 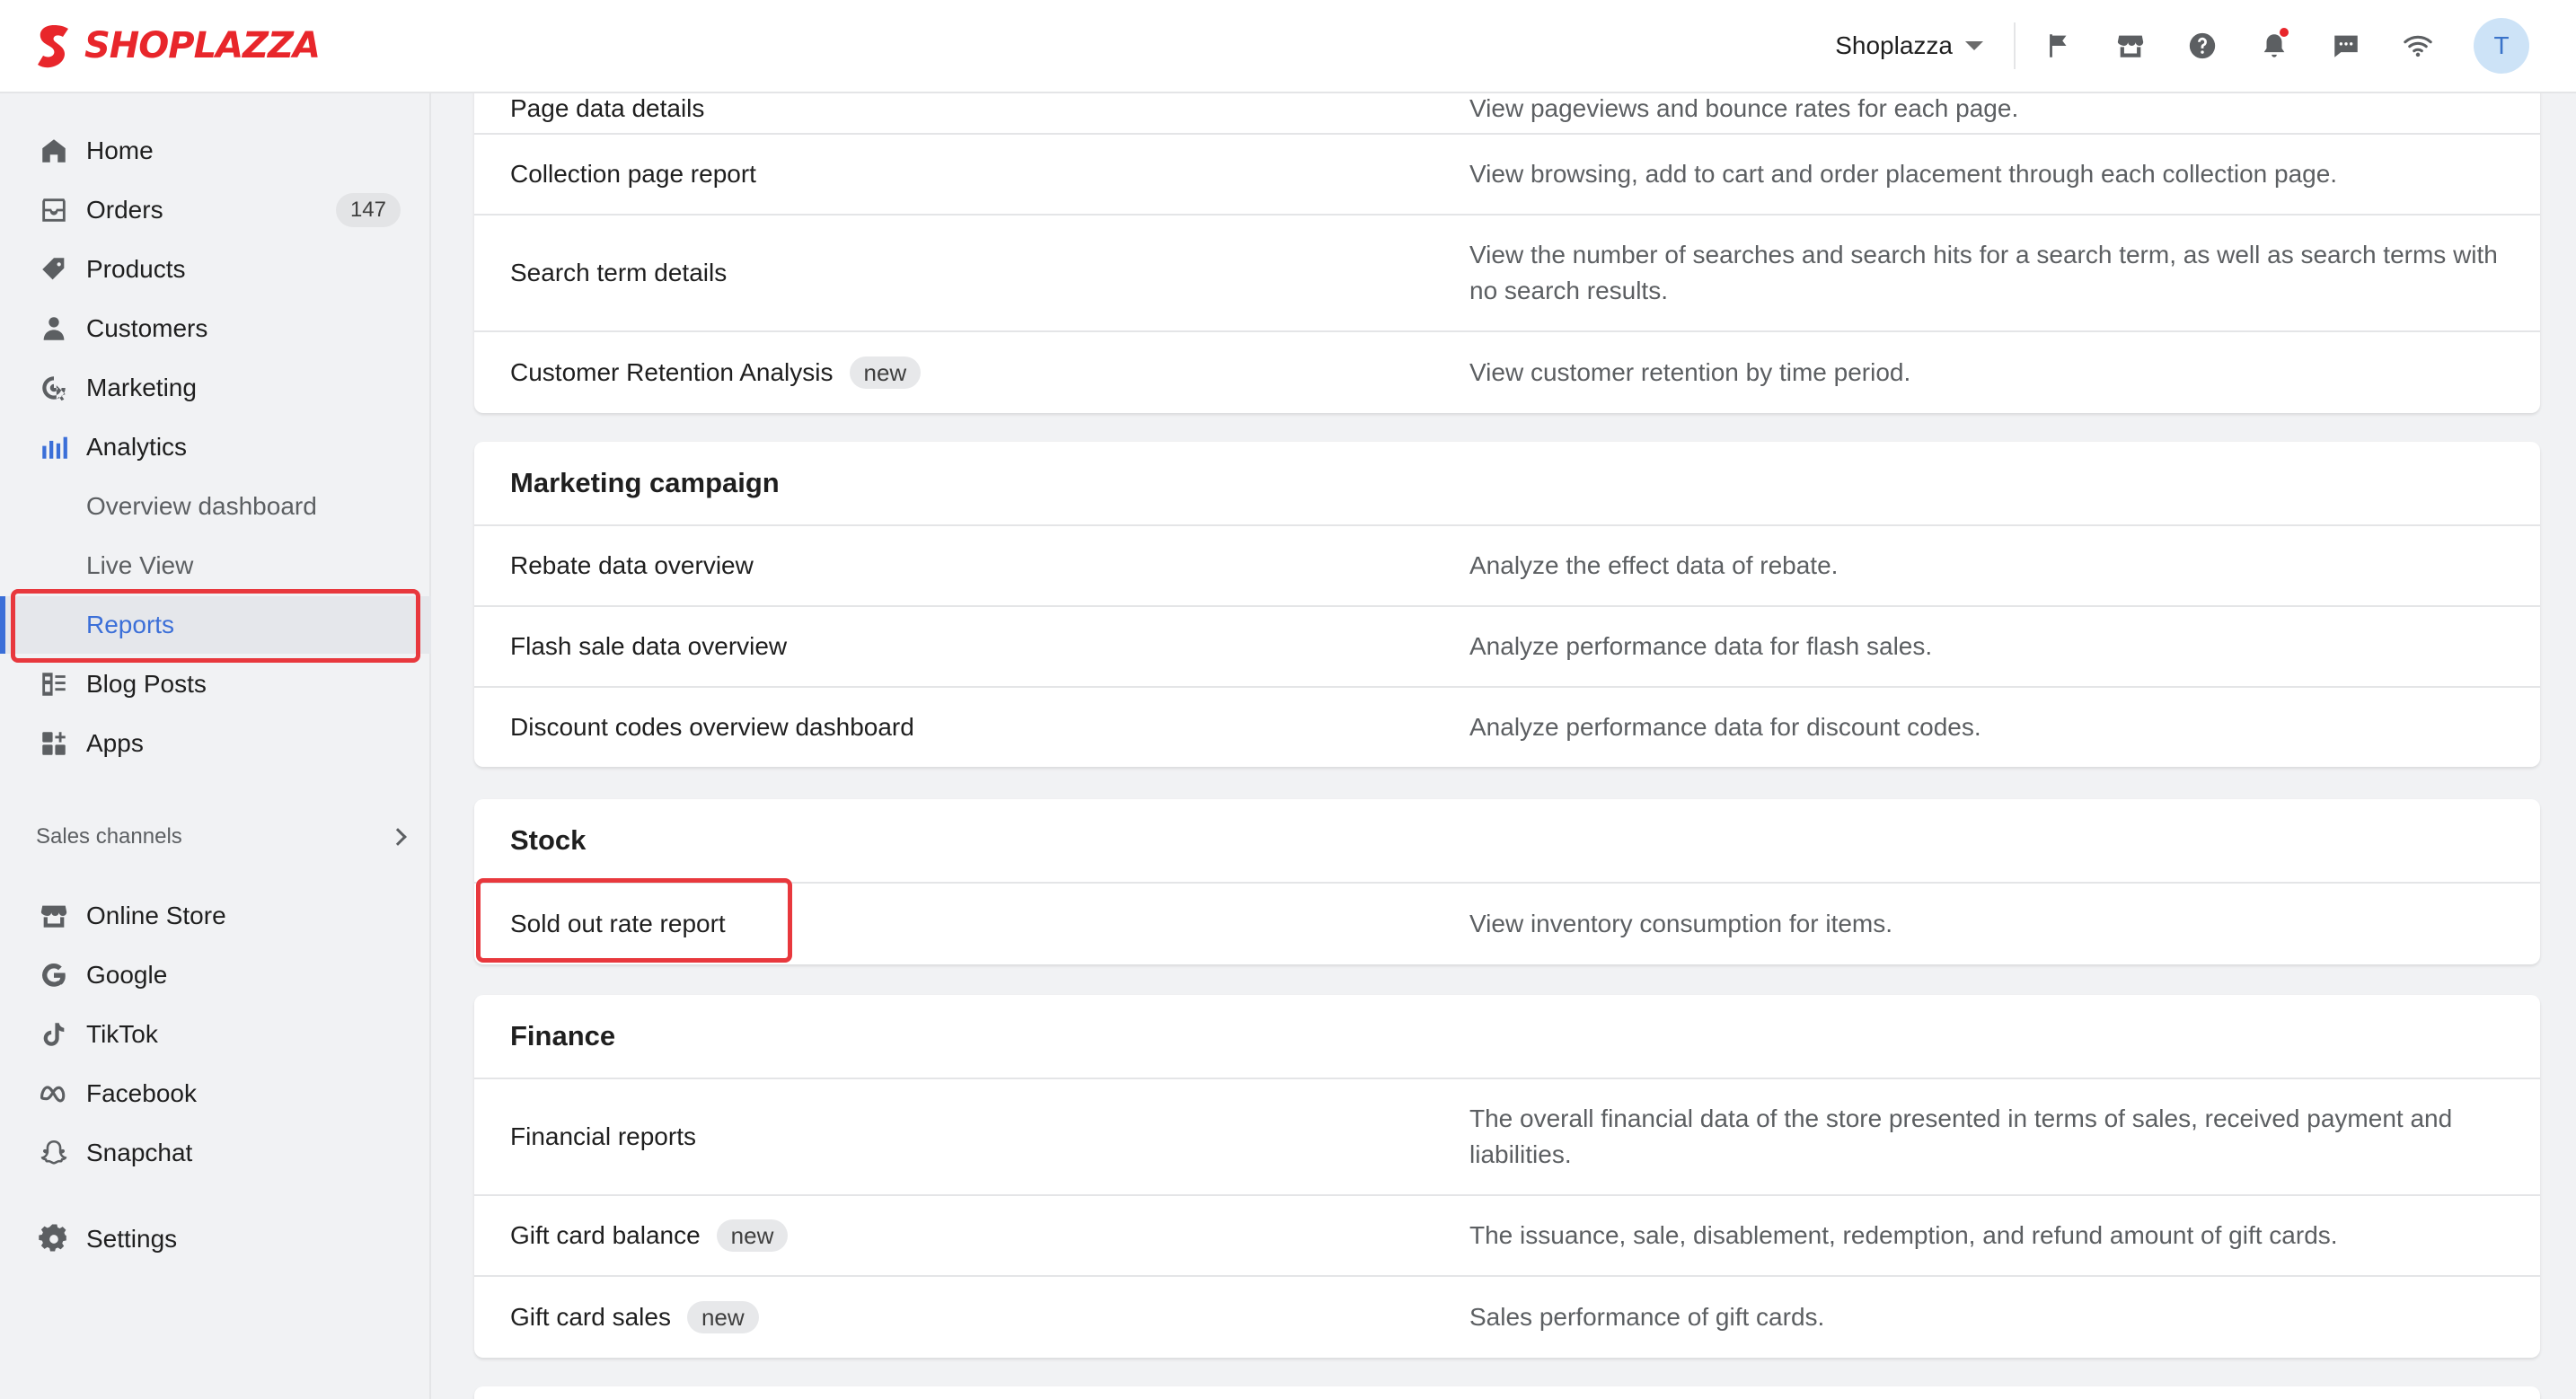 I want to click on marketing-icon, so click(x=54, y=388).